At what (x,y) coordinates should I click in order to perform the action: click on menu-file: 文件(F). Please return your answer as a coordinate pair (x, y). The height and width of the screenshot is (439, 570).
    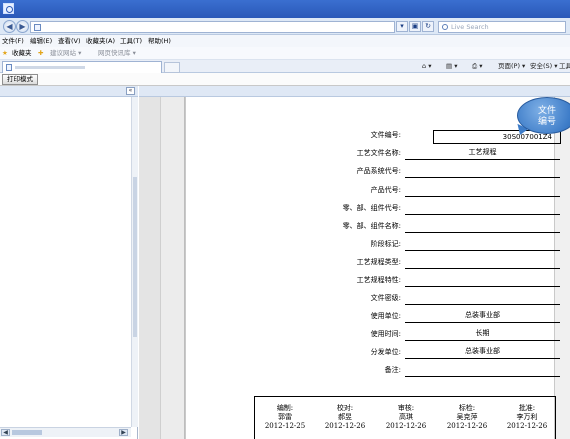
    Looking at the image, I should click on (13, 41).